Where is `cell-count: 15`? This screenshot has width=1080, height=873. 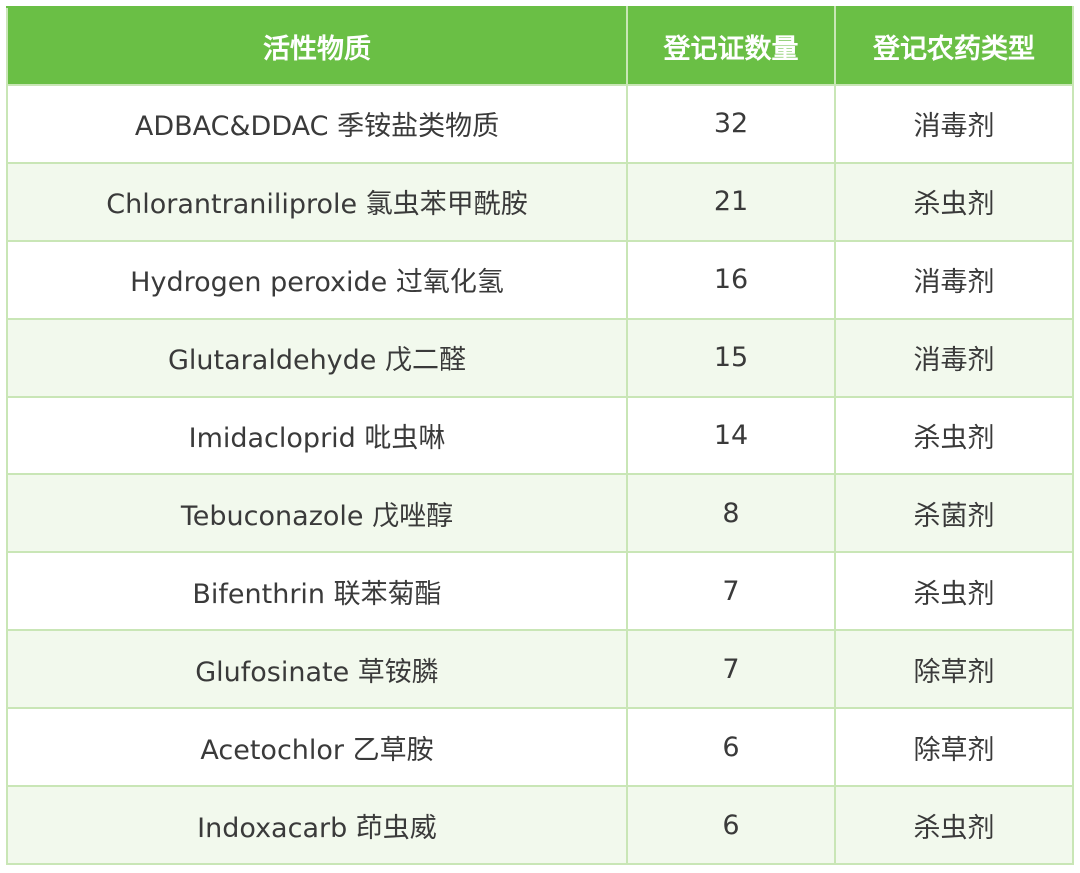
cell-count: 15 is located at coordinates (731, 357).